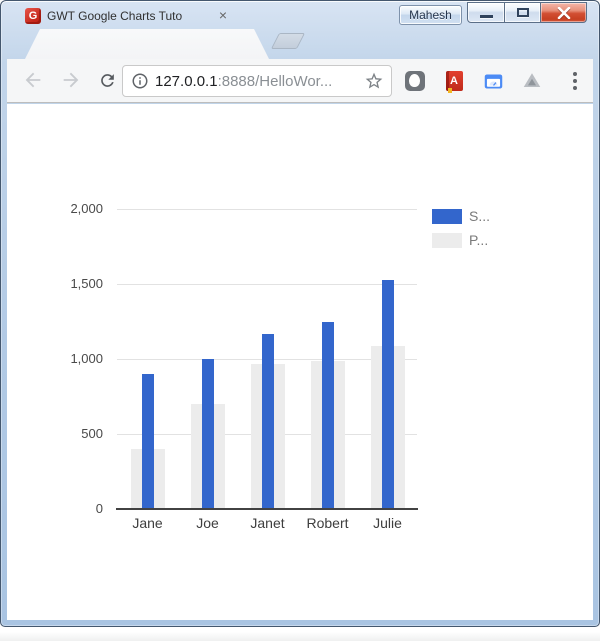  Describe the element at coordinates (86, 358) in the screenshot. I see `y-tick-label: 1,000` at that location.